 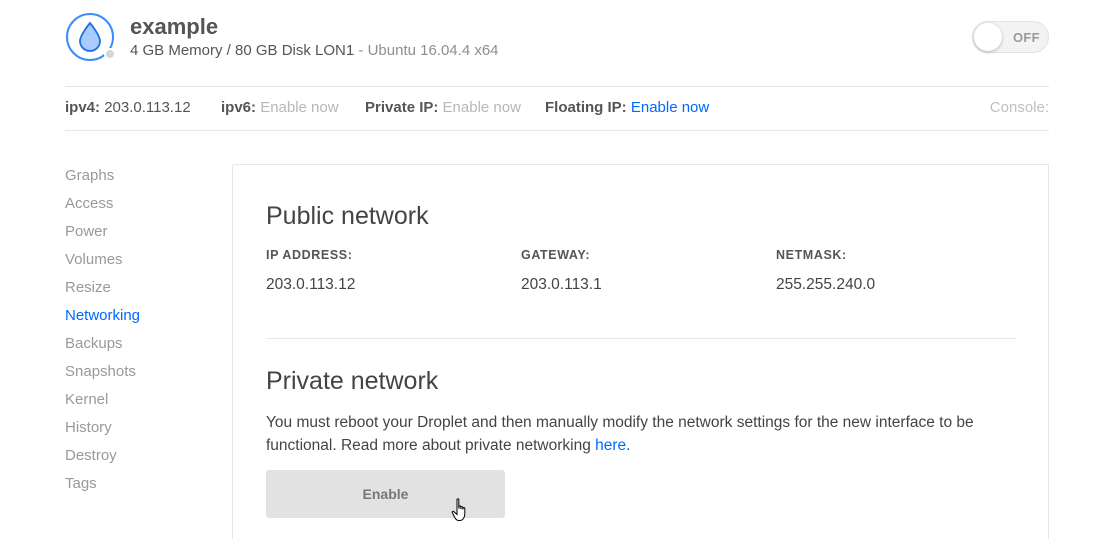 I want to click on public-network-title: Public network, so click(x=347, y=216).